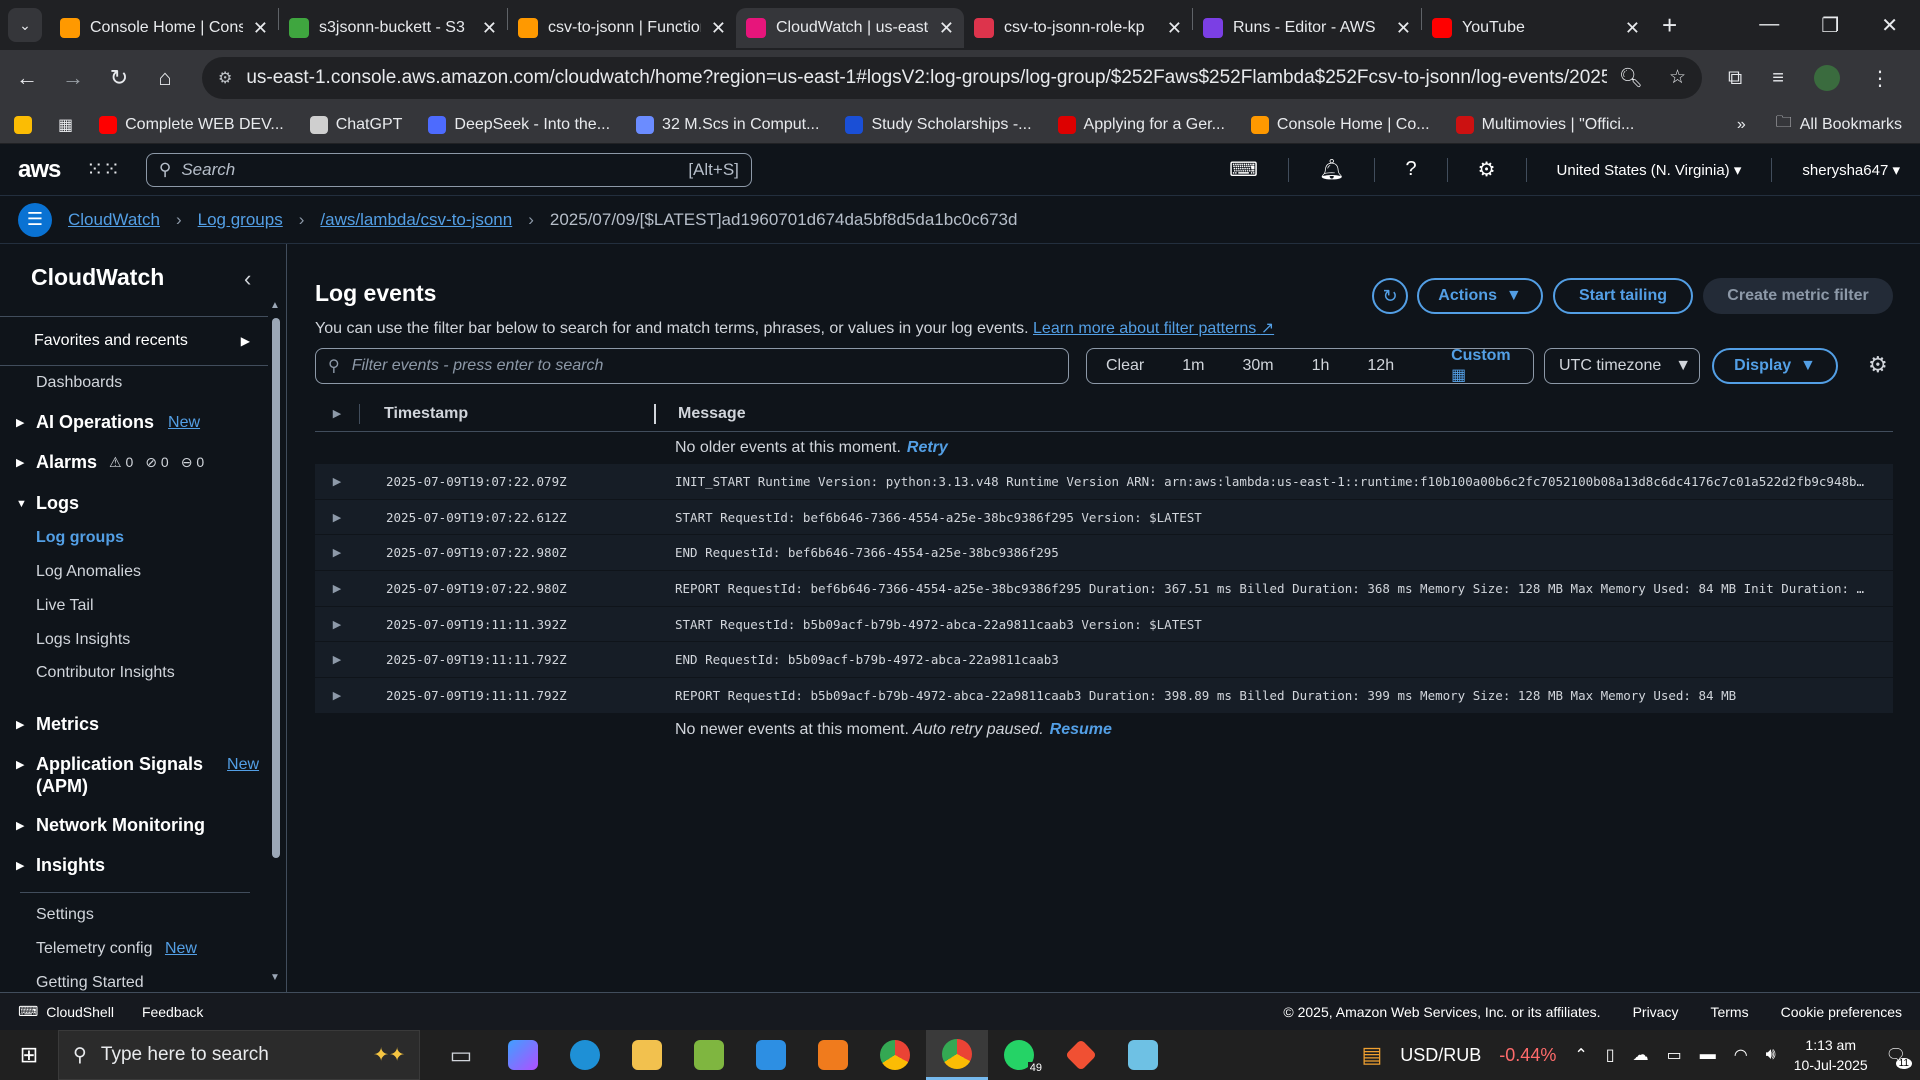  Describe the element at coordinates (1331, 169) in the screenshot. I see `notifications-bell-icon: 🔔︎` at that location.